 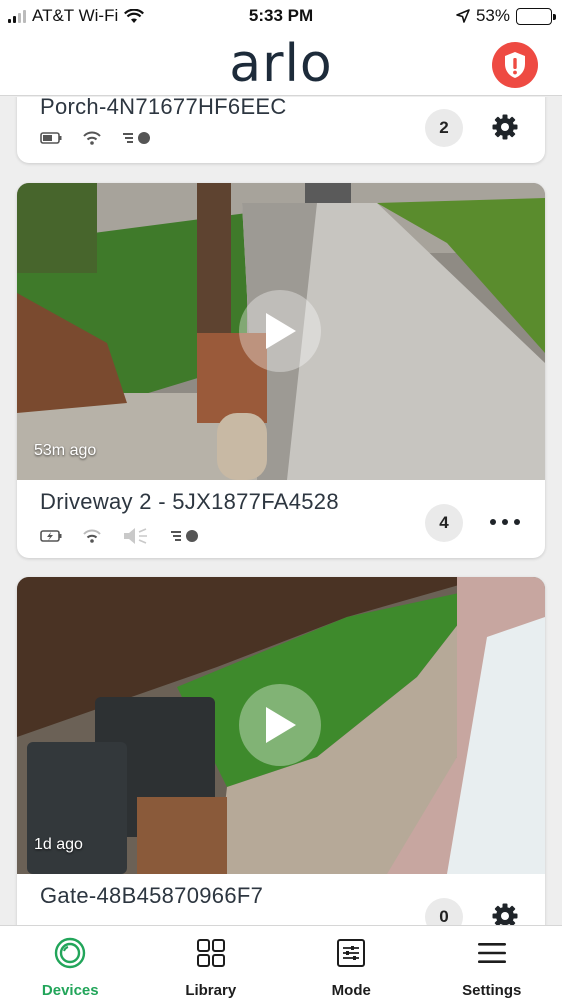 What do you see at coordinates (351, 953) in the screenshot?
I see `mode-sliders-icon` at bounding box center [351, 953].